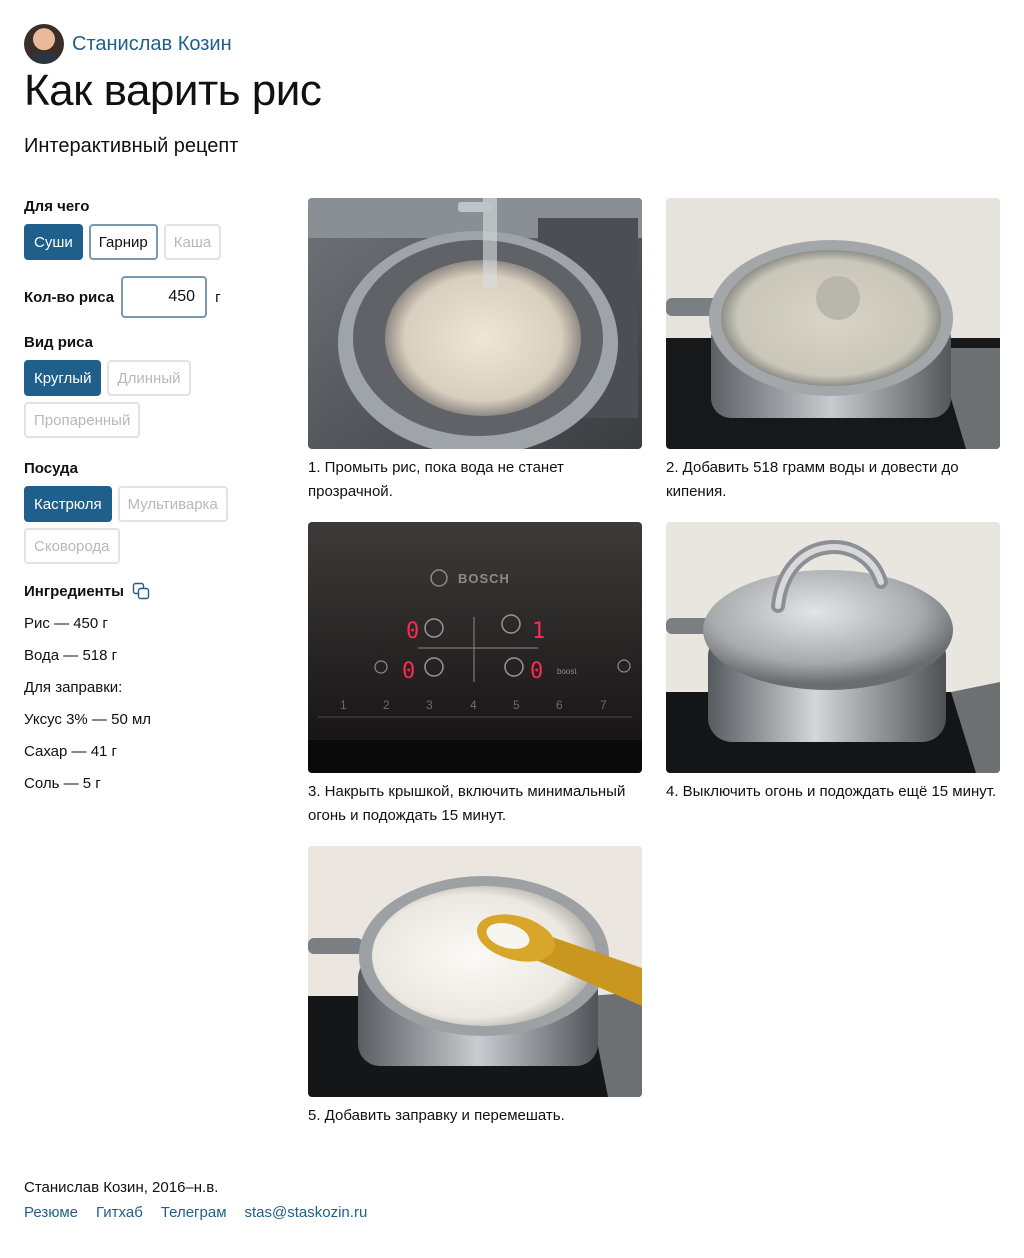  Describe the element at coordinates (73, 687) in the screenshot. I see `ingredient-dressing-heading: Для заправки:` at that location.